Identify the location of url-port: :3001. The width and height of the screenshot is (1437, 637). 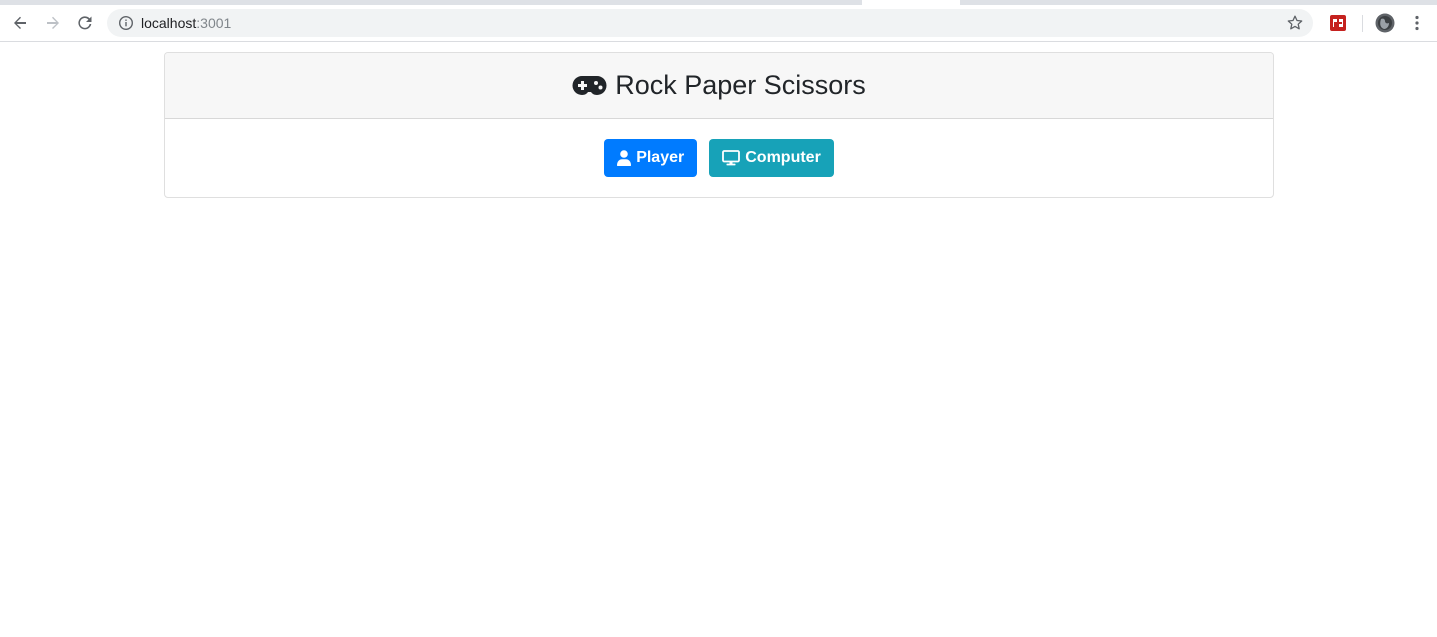
(214, 23).